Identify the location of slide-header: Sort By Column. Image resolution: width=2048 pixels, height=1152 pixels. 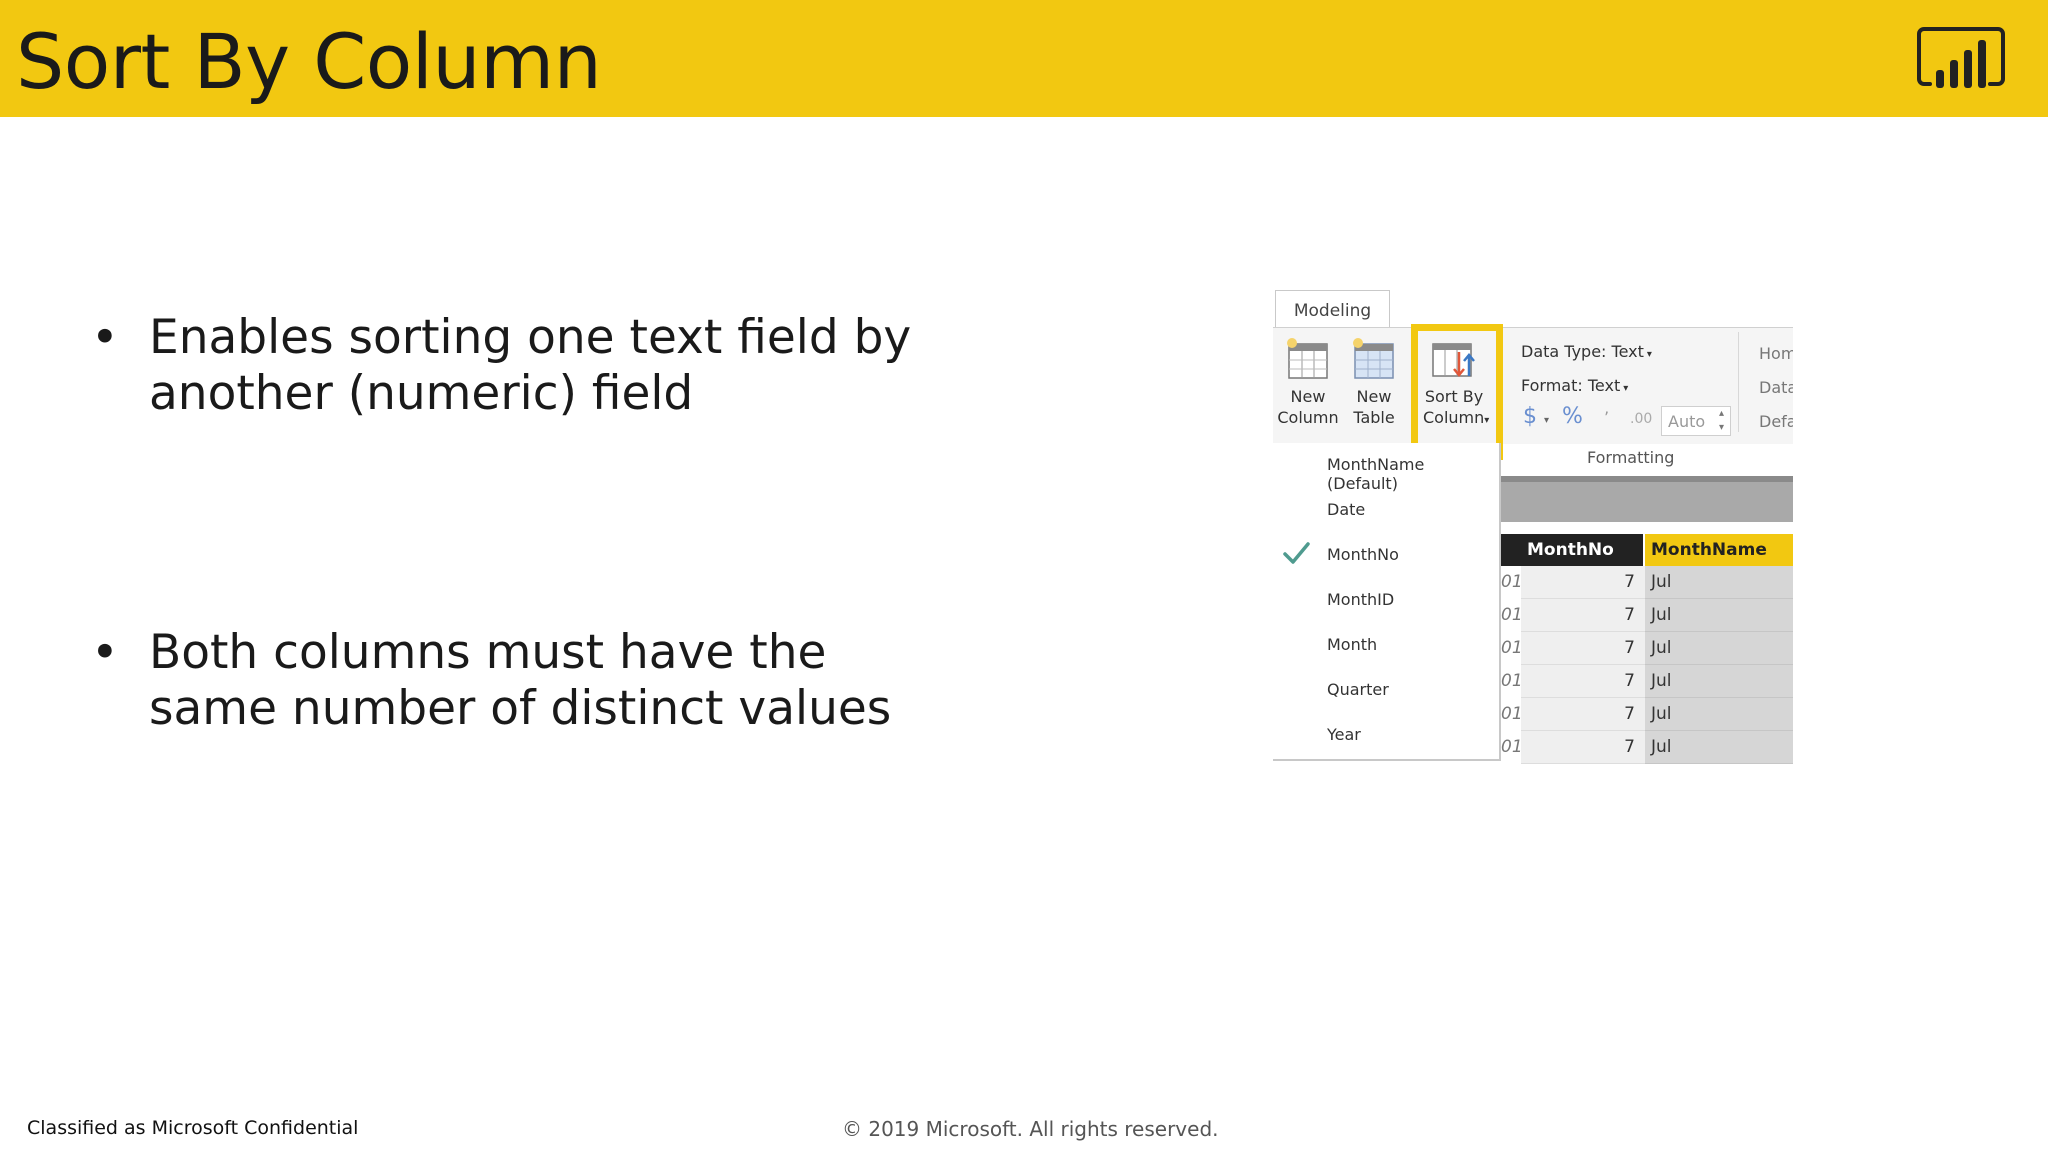
(1024, 58).